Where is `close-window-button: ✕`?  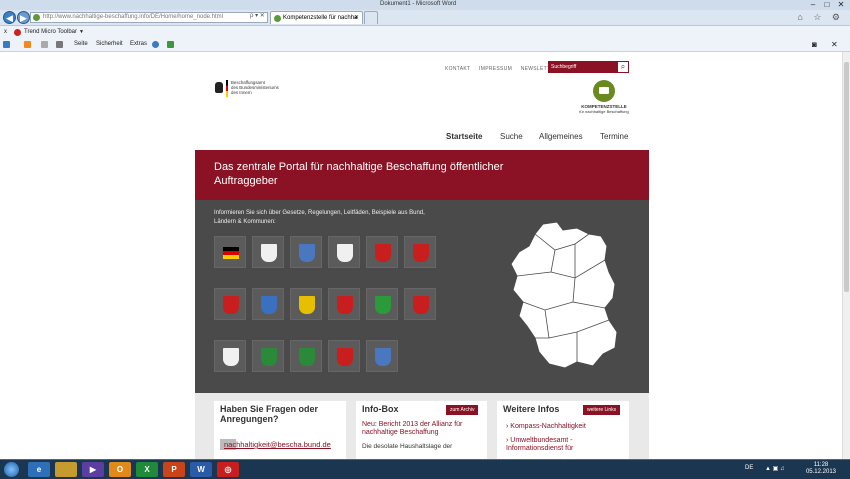 close-window-button: ✕ is located at coordinates (841, 5).